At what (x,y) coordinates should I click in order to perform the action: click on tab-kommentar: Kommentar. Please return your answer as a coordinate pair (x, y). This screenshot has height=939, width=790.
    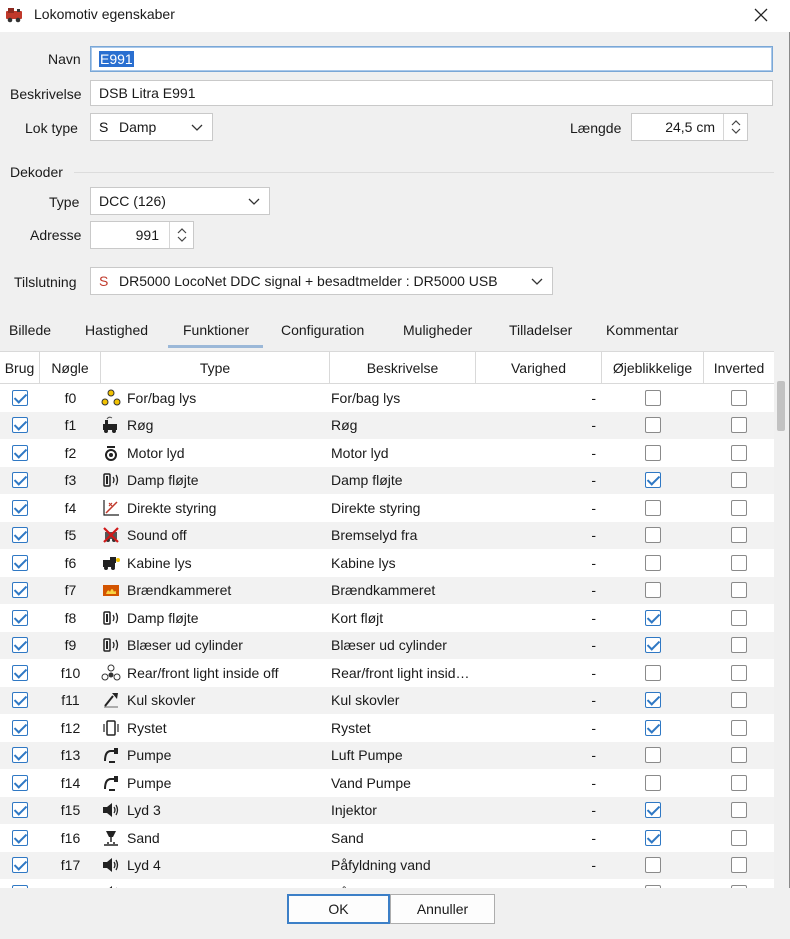
    Looking at the image, I should click on (642, 330).